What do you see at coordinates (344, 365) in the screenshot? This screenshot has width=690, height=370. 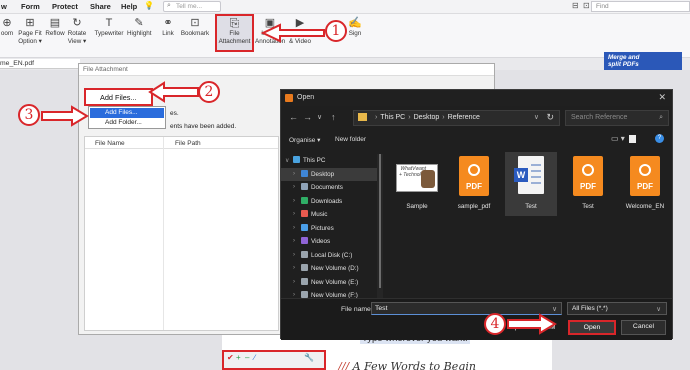 I see `heading-marker: ///` at bounding box center [344, 365].